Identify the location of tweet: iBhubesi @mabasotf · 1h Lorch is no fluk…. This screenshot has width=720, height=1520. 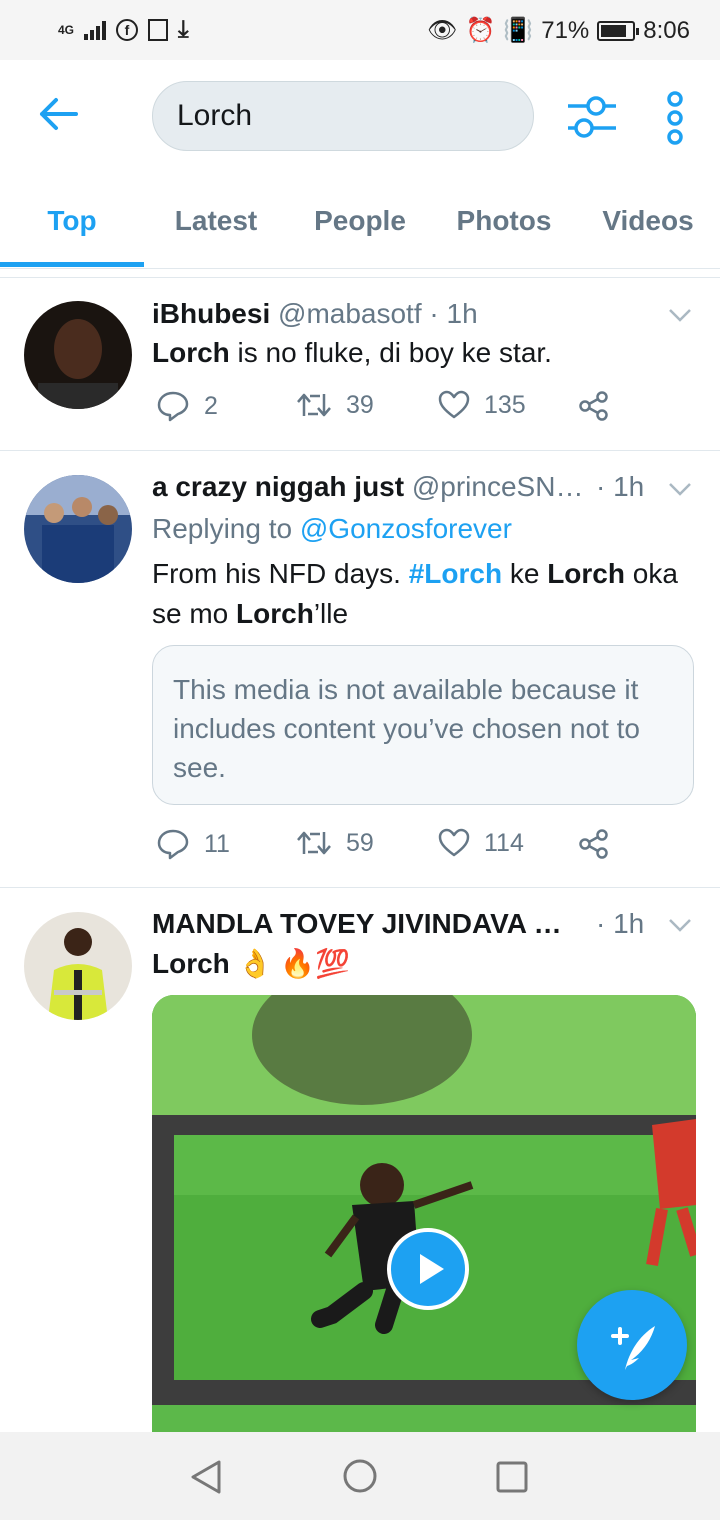
(360, 364).